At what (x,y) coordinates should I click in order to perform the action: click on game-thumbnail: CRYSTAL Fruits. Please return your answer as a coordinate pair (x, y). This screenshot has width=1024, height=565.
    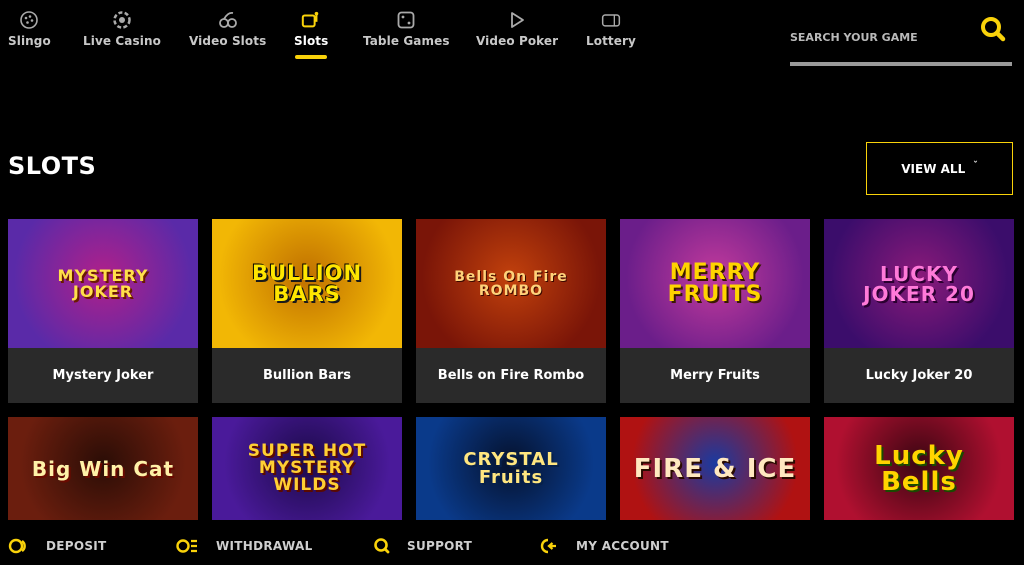
    Looking at the image, I should click on (511, 468).